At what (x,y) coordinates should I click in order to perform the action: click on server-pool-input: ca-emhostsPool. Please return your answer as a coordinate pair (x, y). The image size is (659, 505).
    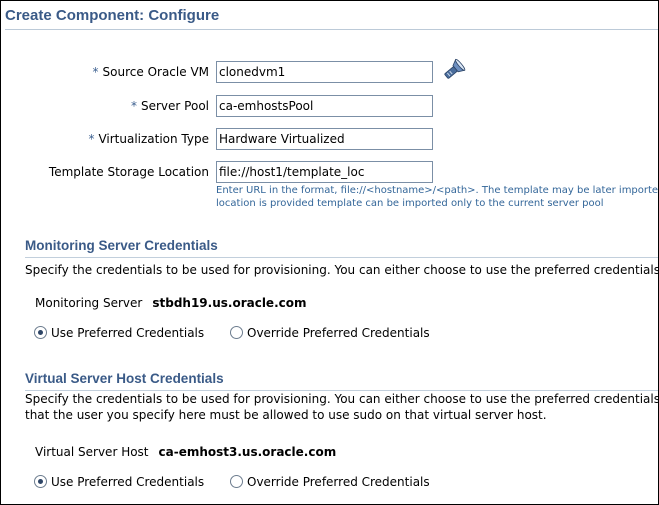
    Looking at the image, I should click on (324, 106).